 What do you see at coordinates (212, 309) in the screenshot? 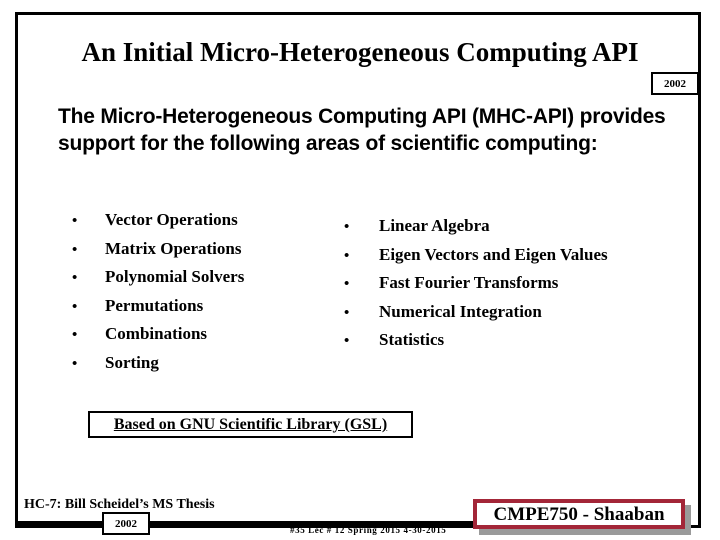
I see `list-item: • Permutations` at bounding box center [212, 309].